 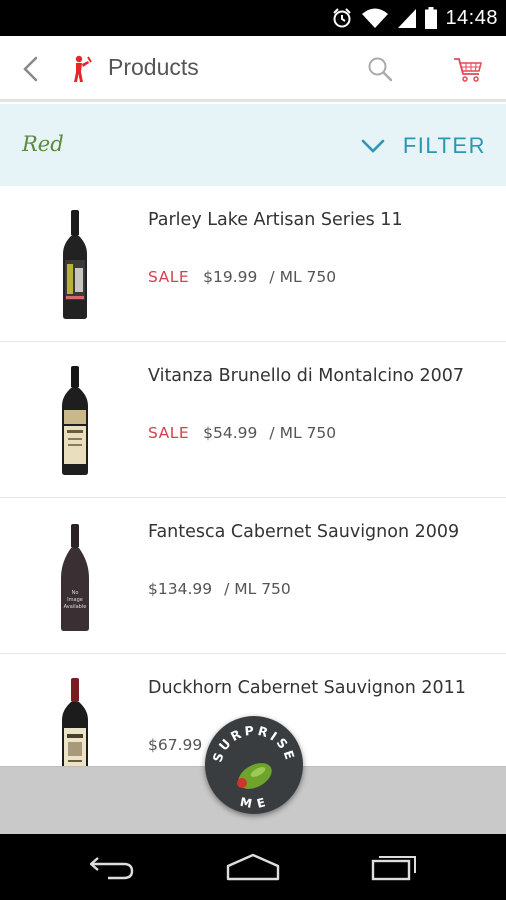 I want to click on price-line: SALE $54.99 / ML 750, so click(x=242, y=433).